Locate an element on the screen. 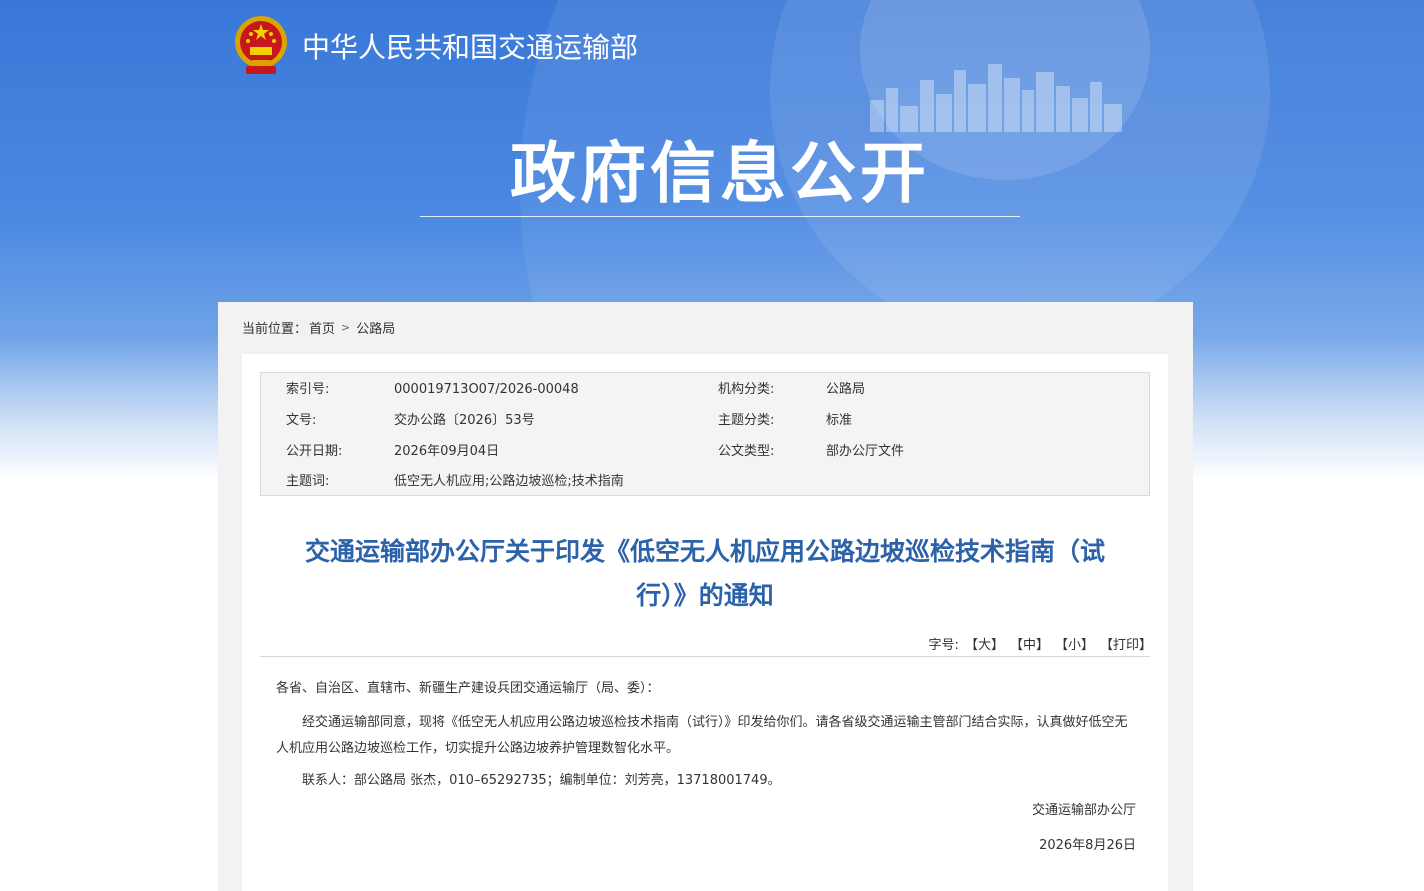  keywords-label: 主题词: is located at coordinates (308, 481).